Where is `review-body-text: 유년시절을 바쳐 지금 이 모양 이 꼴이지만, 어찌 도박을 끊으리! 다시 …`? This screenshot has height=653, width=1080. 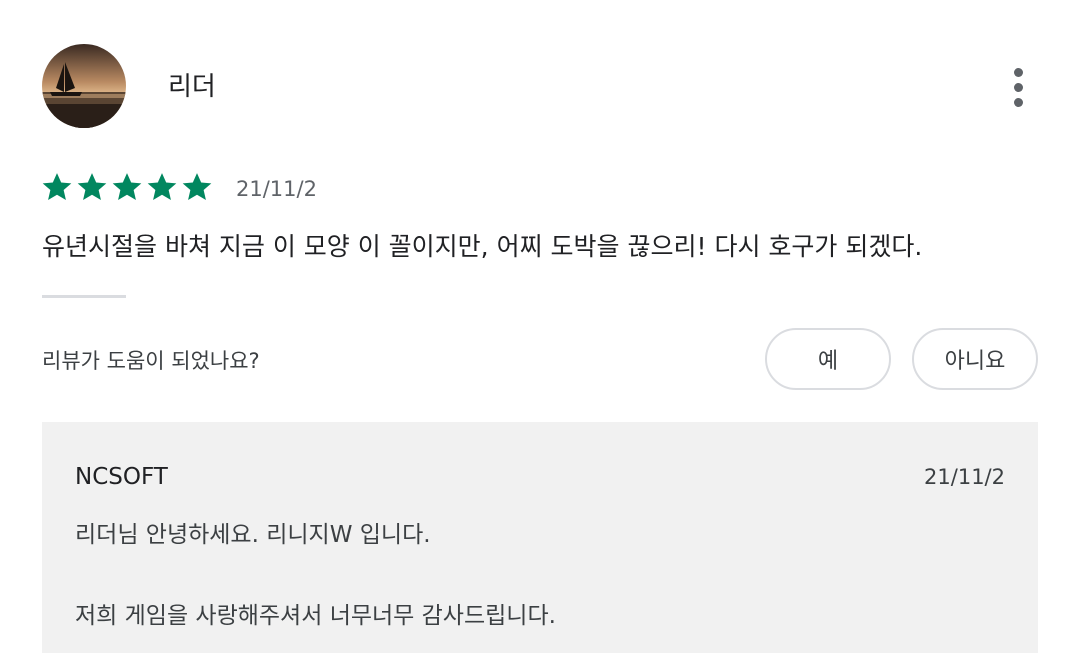
review-body-text: 유년시절을 바쳐 지금 이 모양 이 꼴이지만, 어찌 도박을 끊으리! 다시 … is located at coordinates (482, 246).